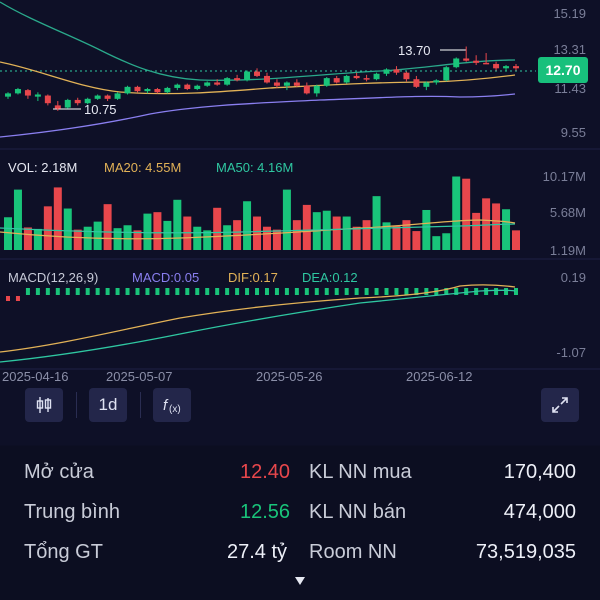  I want to click on price-tick: 9.55, so click(573, 132).